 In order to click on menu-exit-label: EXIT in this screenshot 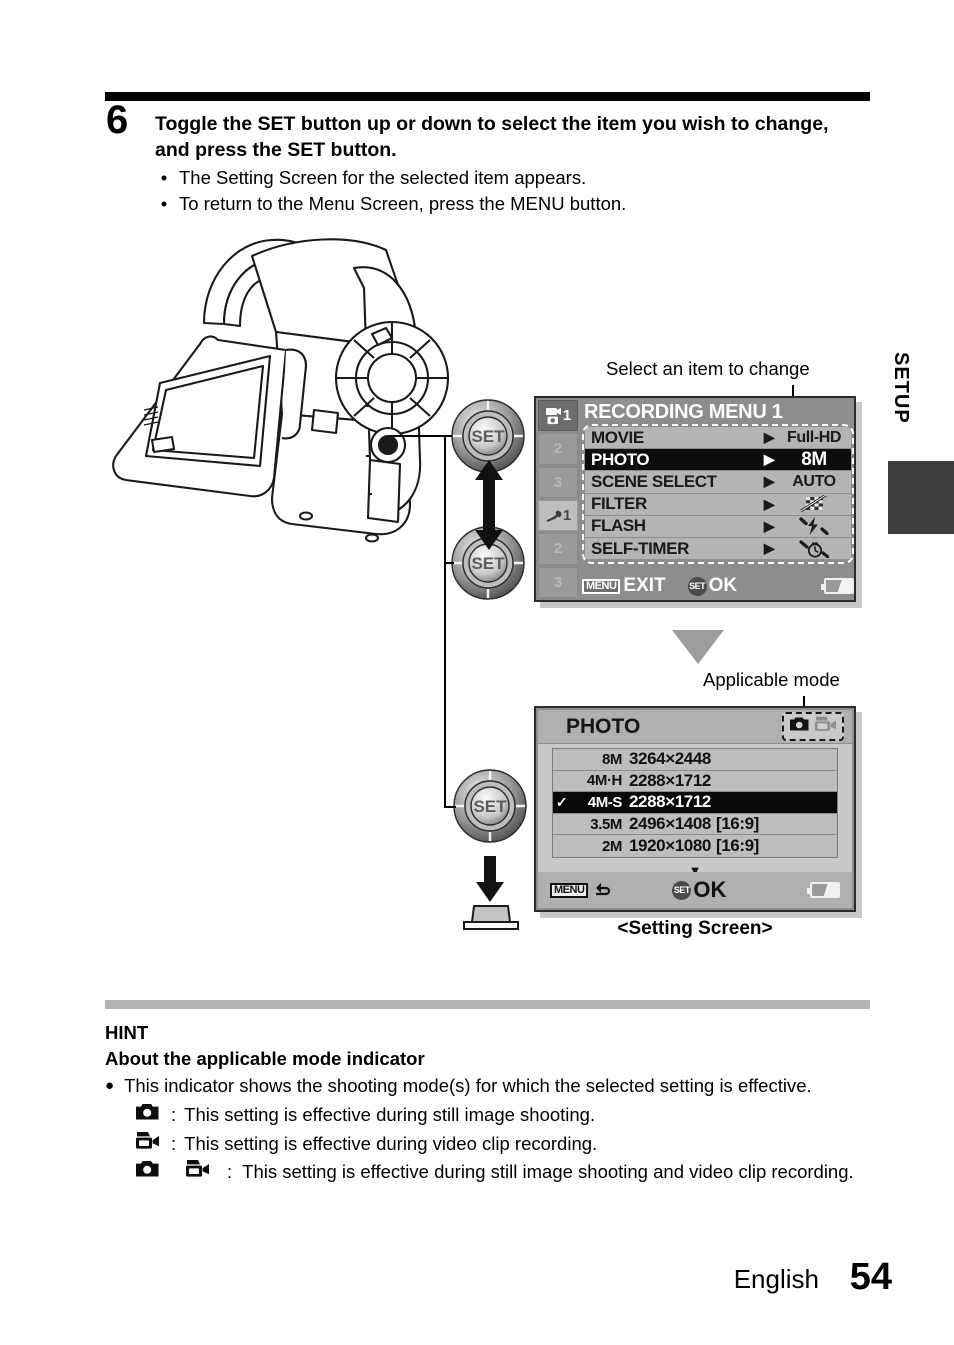, I will do `click(644, 585)`.